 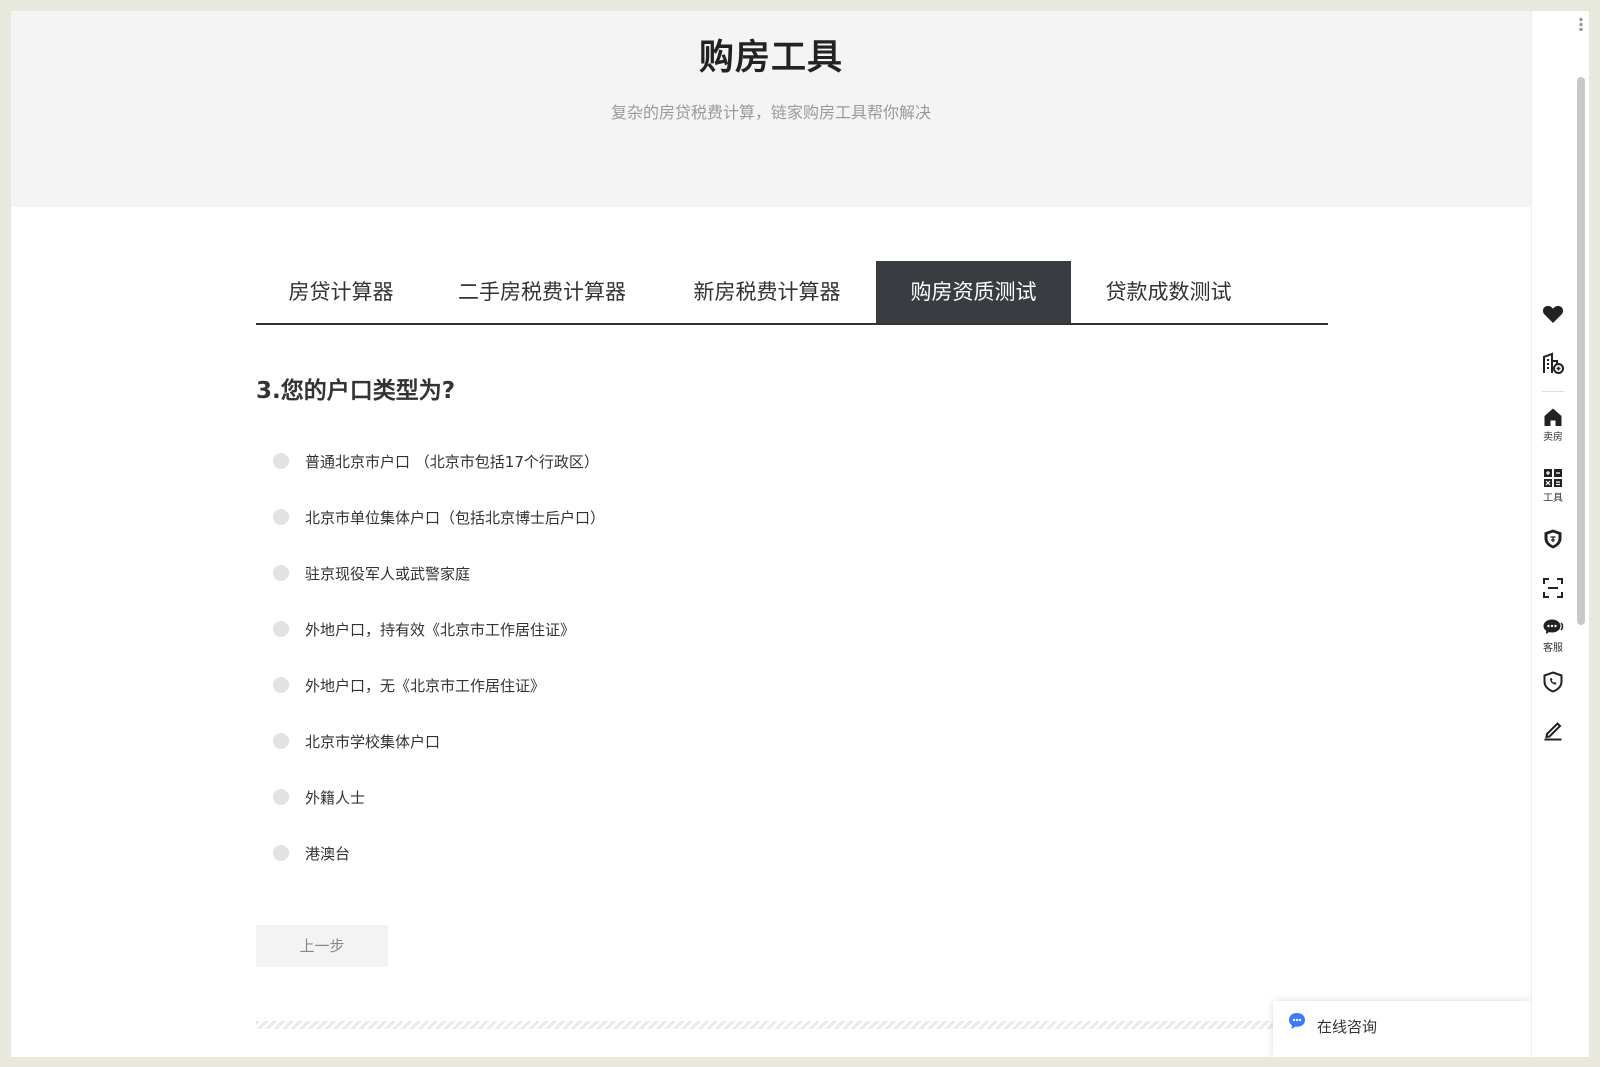 I want to click on option-label: 外地户口，无《北京市工作居住证》, so click(x=425, y=685).